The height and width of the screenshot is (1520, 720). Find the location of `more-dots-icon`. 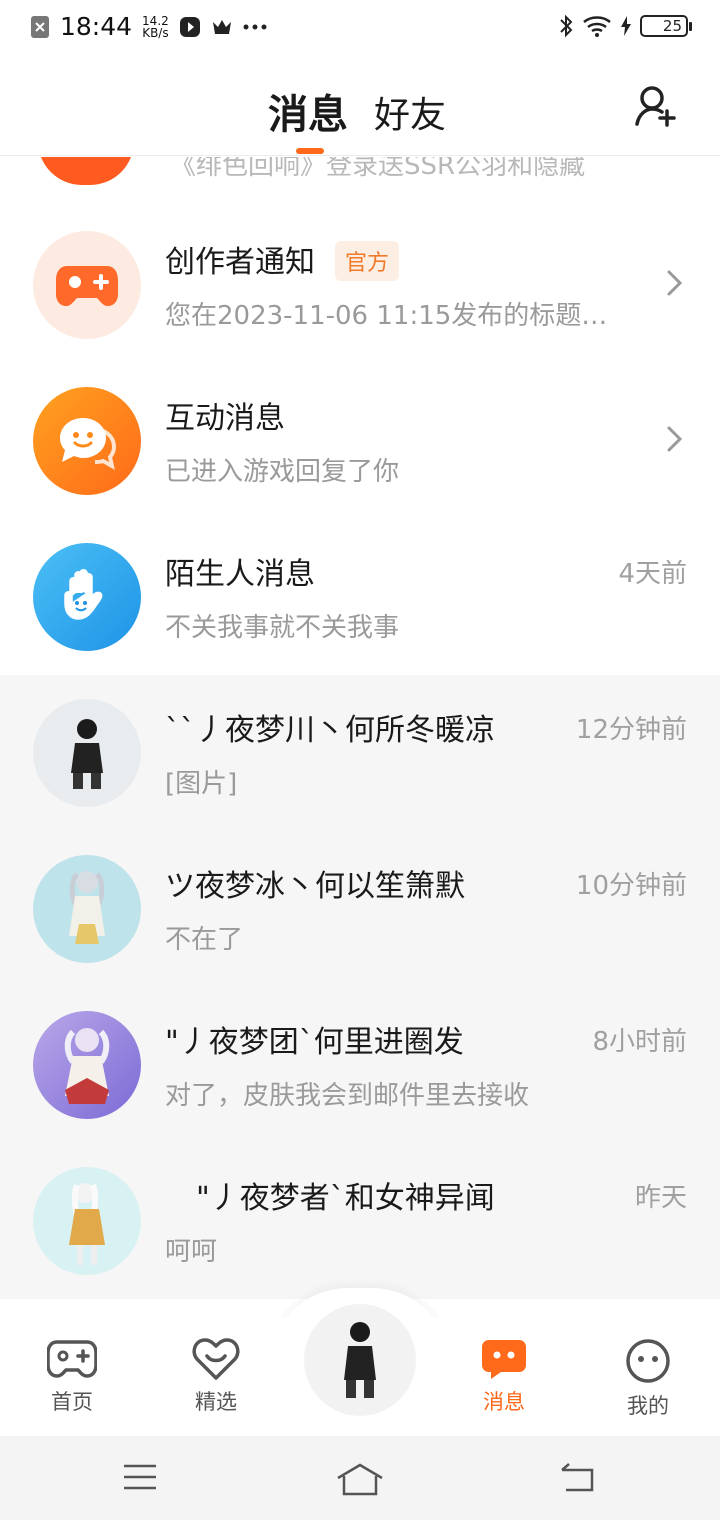

more-dots-icon is located at coordinates (255, 27).